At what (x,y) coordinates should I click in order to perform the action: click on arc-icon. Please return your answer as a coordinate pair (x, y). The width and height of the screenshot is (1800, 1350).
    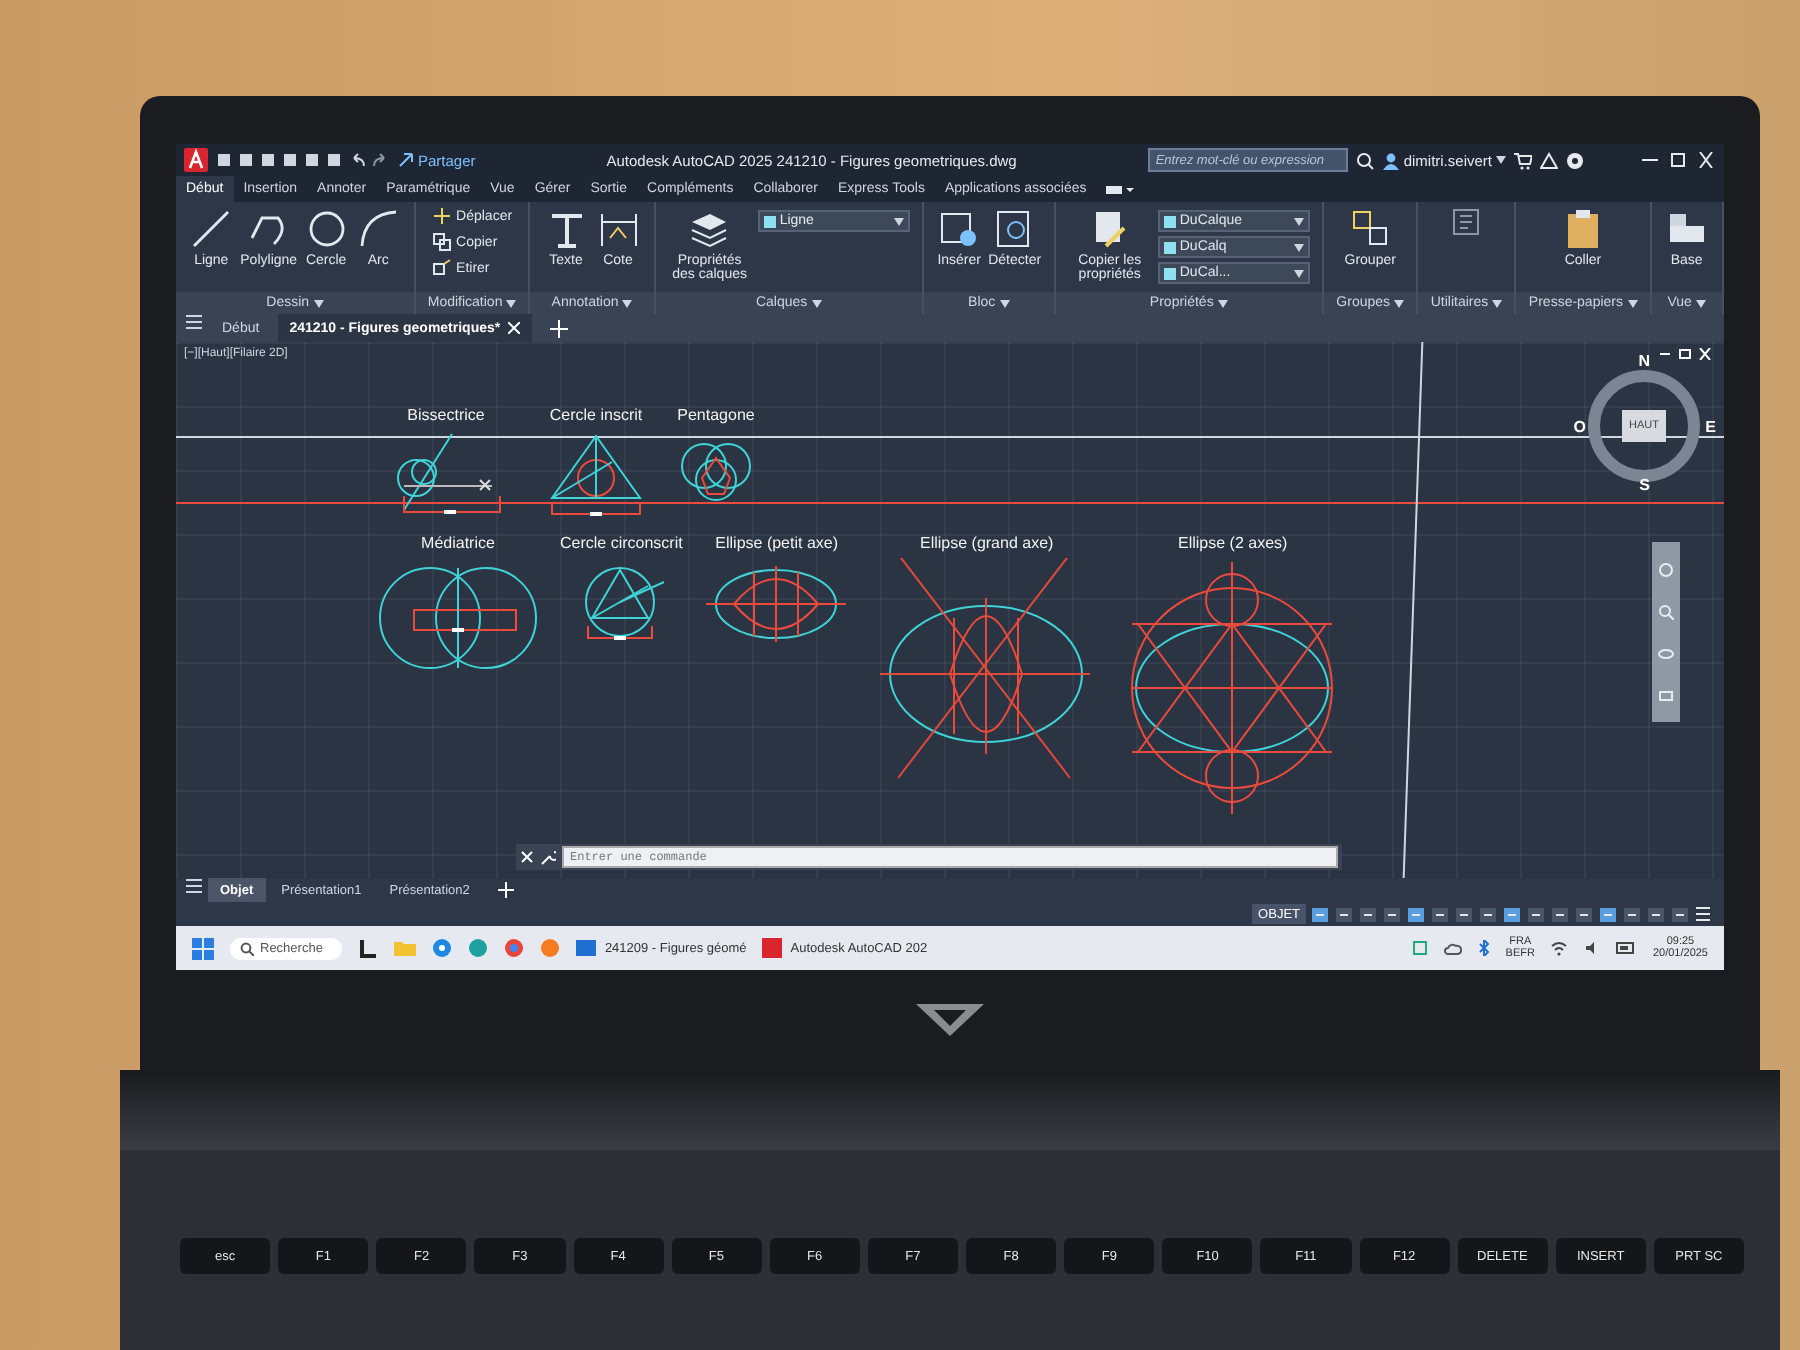
    Looking at the image, I should click on (378, 229).